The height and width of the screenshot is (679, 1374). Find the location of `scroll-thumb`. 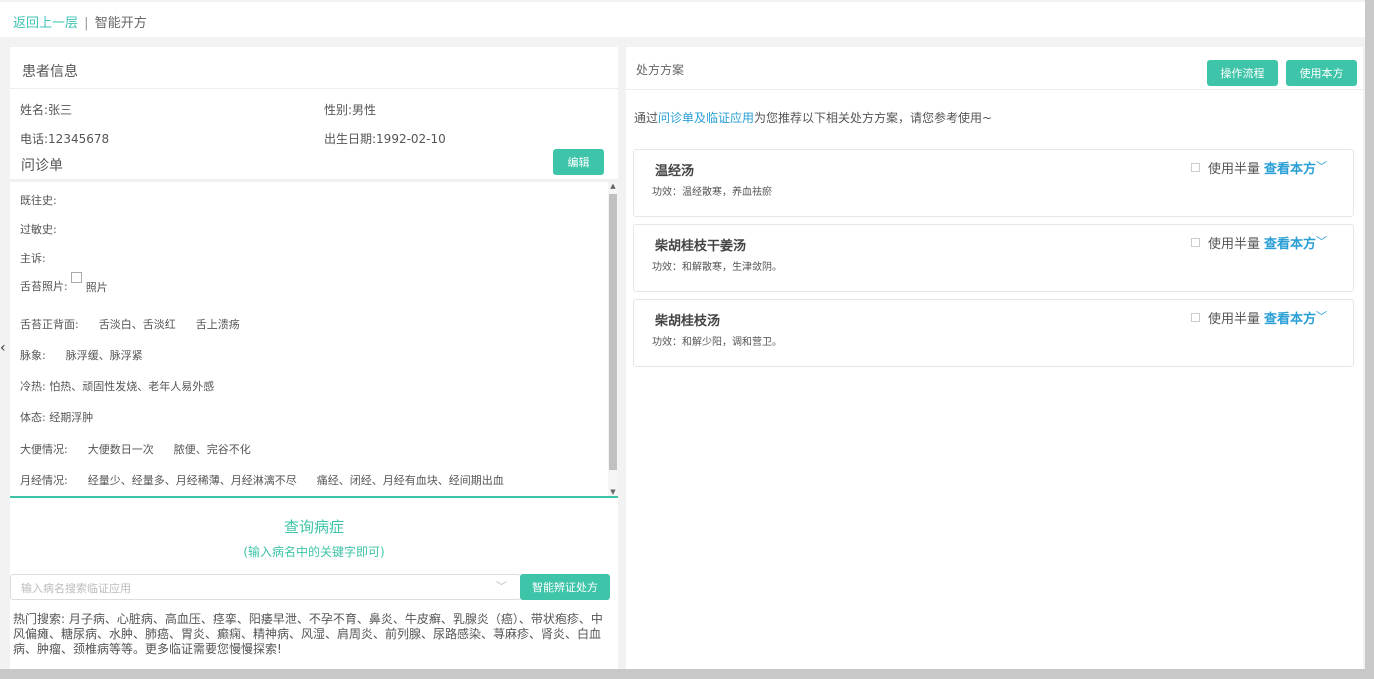

scroll-thumb is located at coordinates (613, 332).